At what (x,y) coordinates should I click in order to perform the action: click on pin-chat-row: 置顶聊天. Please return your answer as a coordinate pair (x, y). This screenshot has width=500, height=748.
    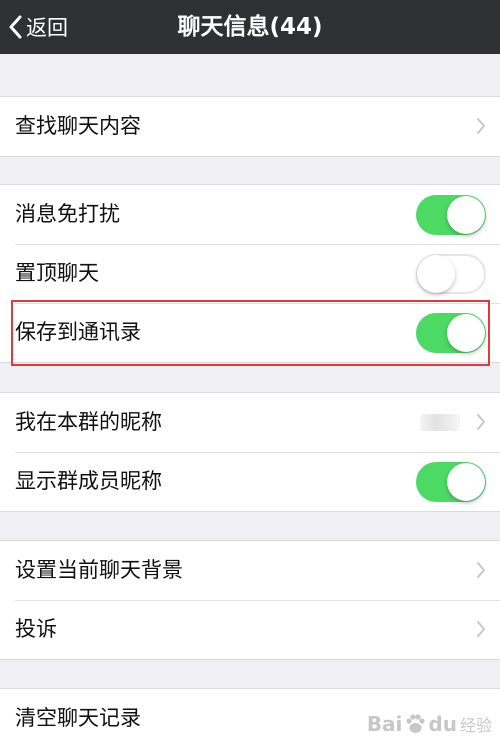
    Looking at the image, I should click on (250, 273).